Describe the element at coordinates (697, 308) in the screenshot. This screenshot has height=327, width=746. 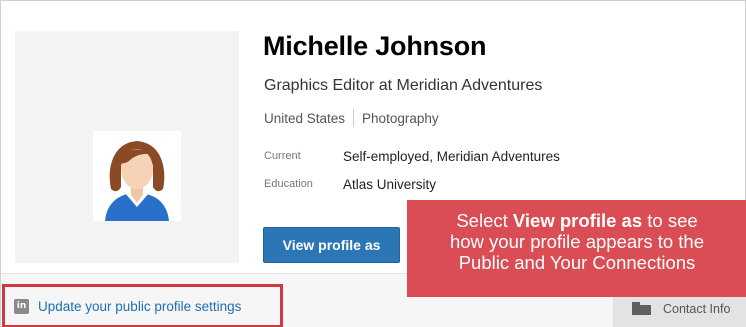
I see `contact-info-label: Contact Info` at that location.